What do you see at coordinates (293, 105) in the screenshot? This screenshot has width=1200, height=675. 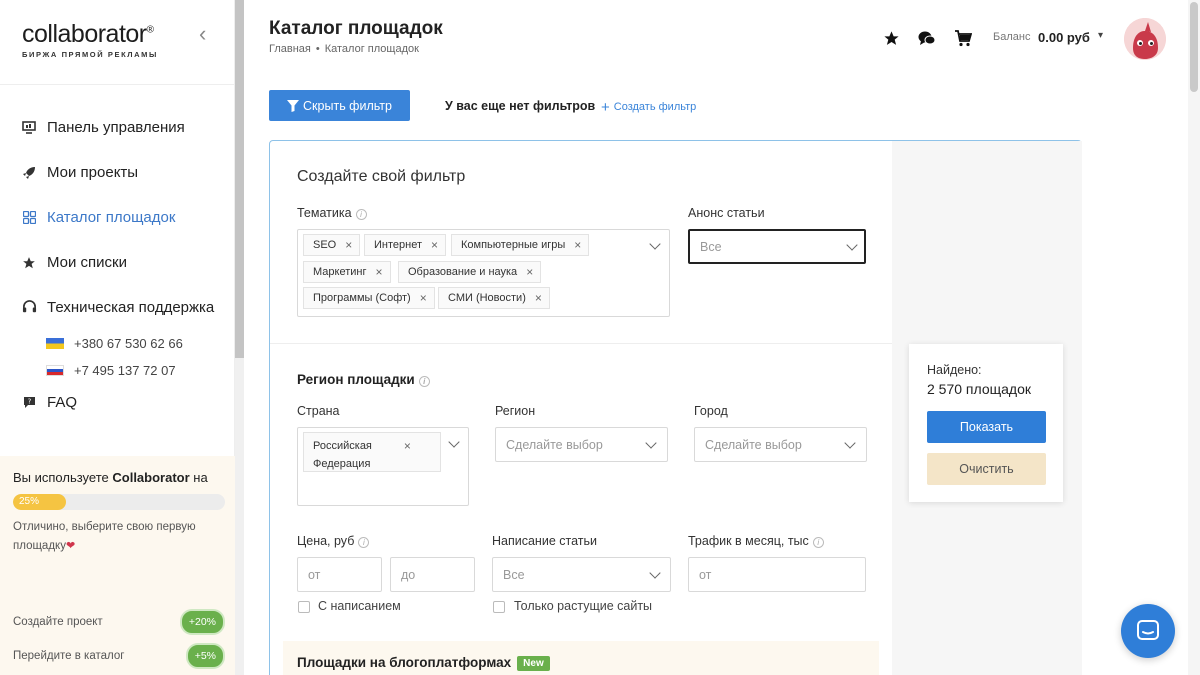 I see `filter-icon` at bounding box center [293, 105].